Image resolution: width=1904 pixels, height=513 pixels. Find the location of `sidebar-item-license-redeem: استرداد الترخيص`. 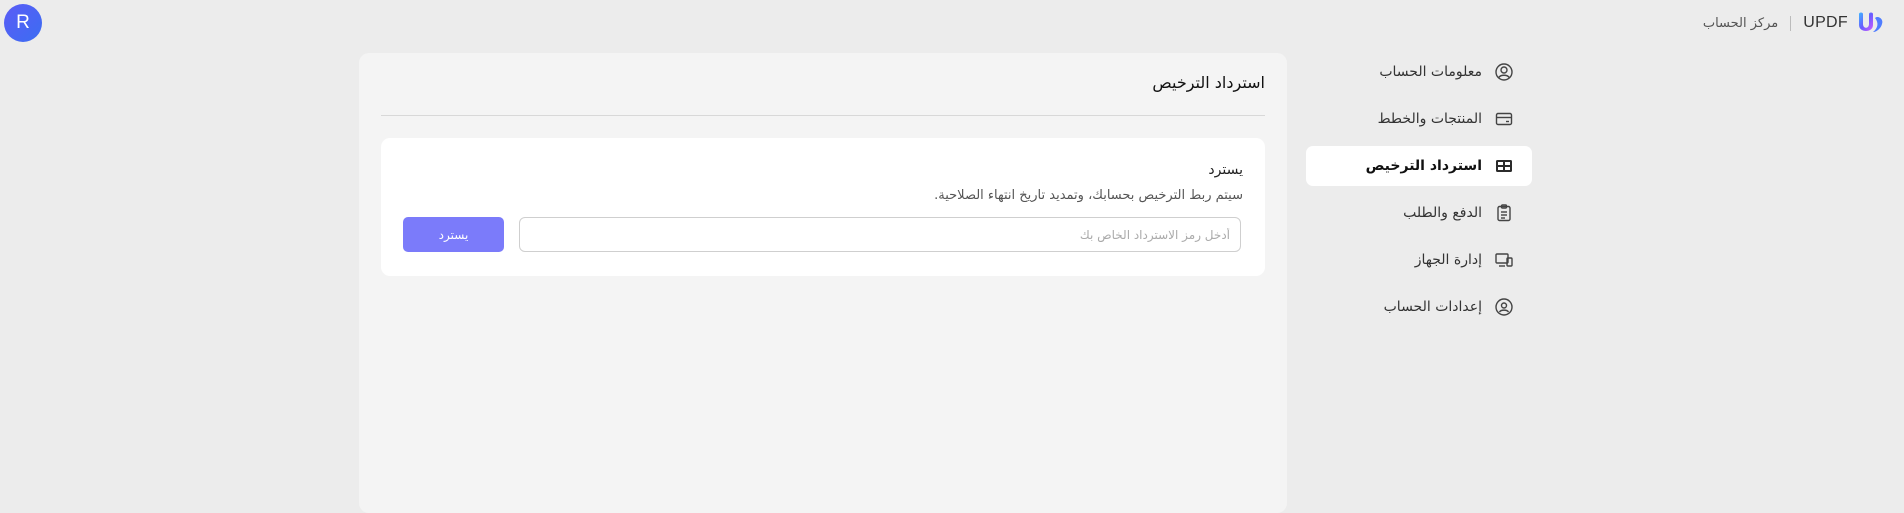

sidebar-item-license-redeem: استرداد الترخيص is located at coordinates (1419, 166).